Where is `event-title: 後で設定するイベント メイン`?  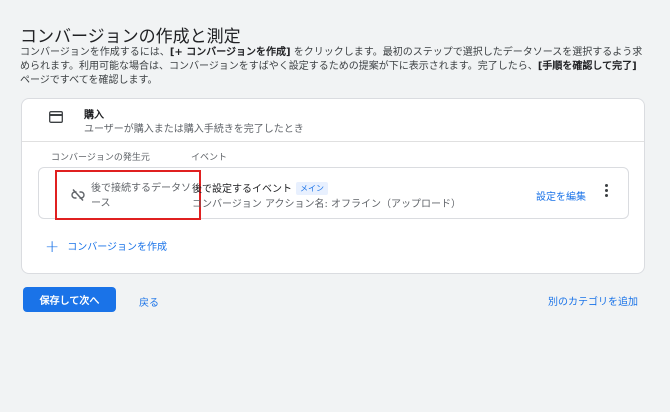
event-title: 後で設定するイベント メイン is located at coordinates (260, 187).